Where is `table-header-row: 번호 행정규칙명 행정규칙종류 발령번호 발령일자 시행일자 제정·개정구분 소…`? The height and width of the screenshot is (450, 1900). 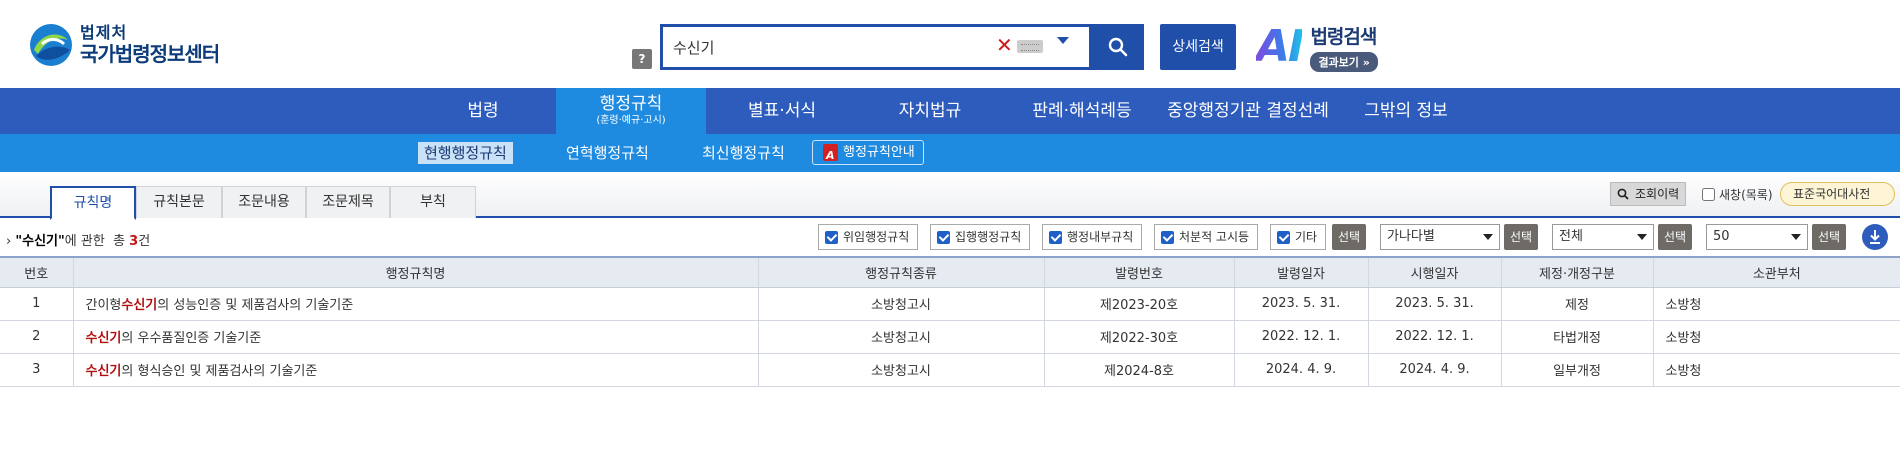 table-header-row: 번호 행정규칙명 행정규칙종류 발령번호 발령일자 시행일자 제정·개정구분 소… is located at coordinates (950, 272).